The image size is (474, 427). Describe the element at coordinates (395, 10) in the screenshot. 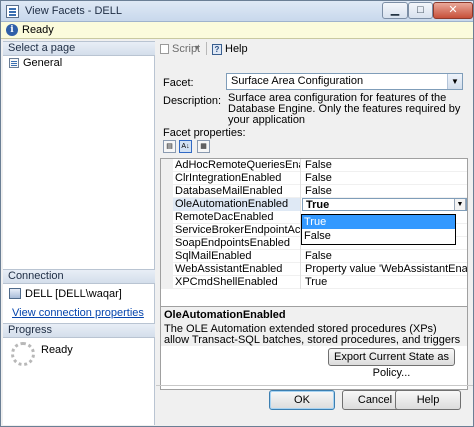

I see `minimize-button: ▁` at that location.